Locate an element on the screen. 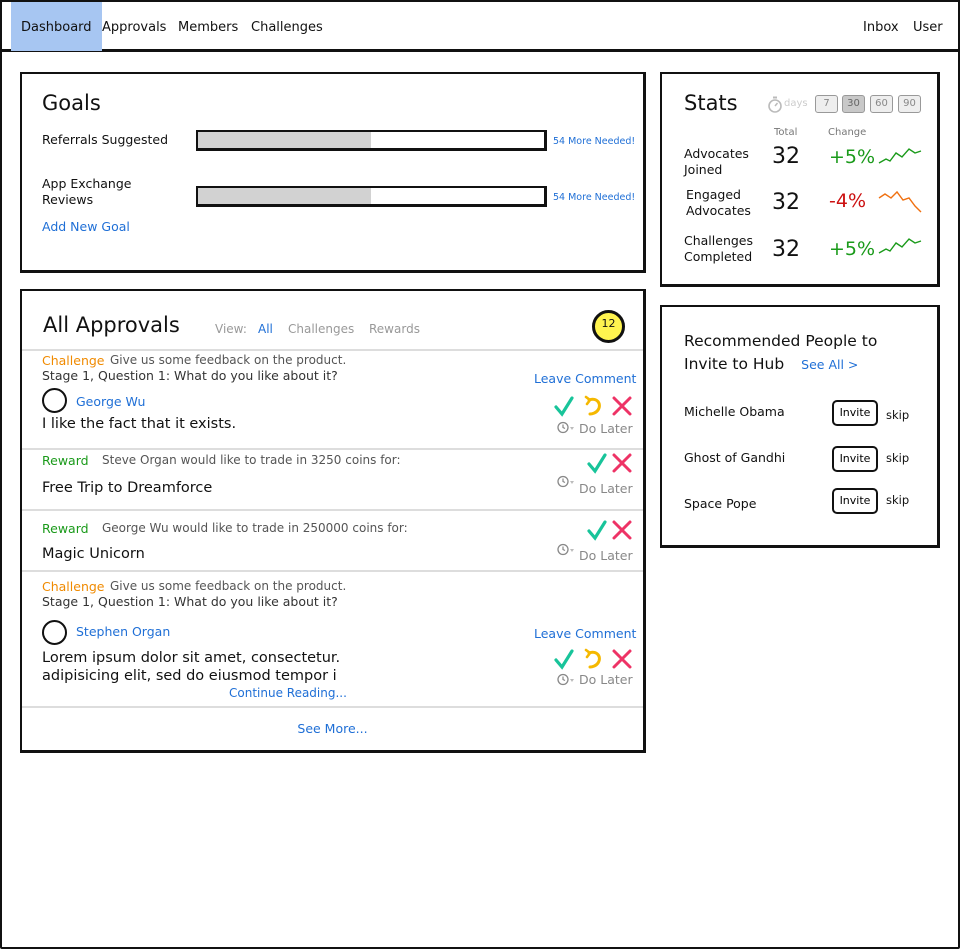  approvals-title: All Approvals is located at coordinates (111, 325).